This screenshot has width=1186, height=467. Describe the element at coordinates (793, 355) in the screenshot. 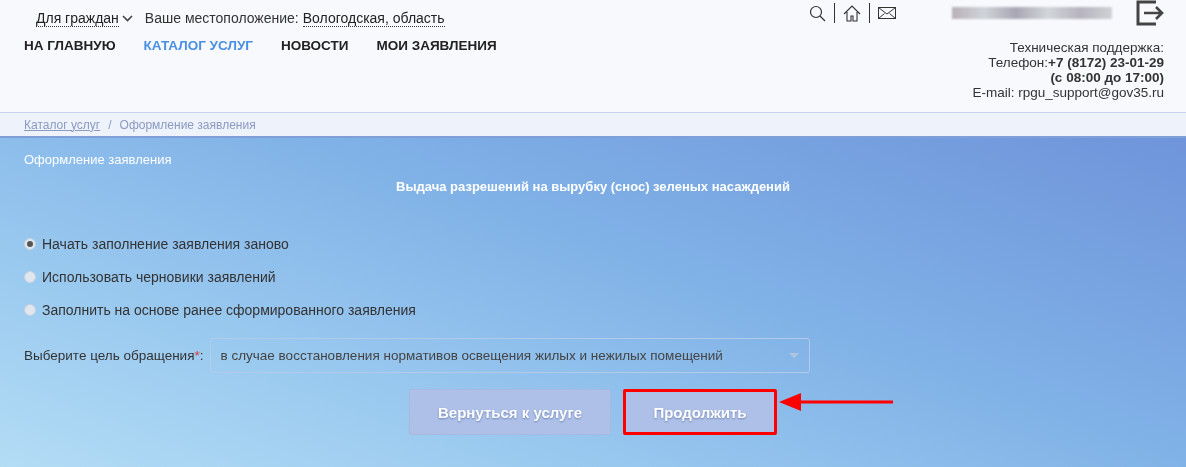

I see `caret-icon` at that location.